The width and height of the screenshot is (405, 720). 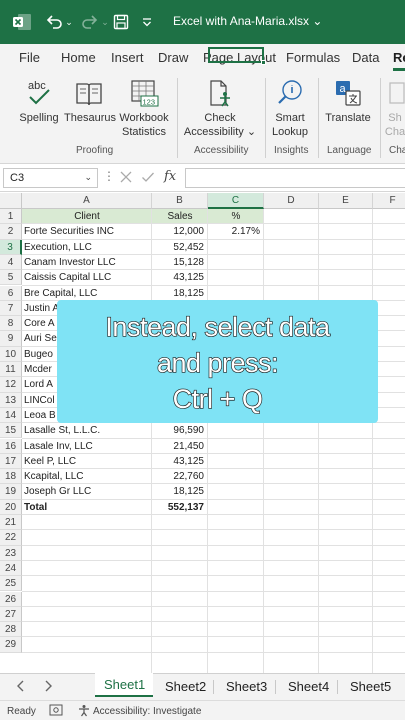 I want to click on row-header-8: 8, so click(x=11, y=324).